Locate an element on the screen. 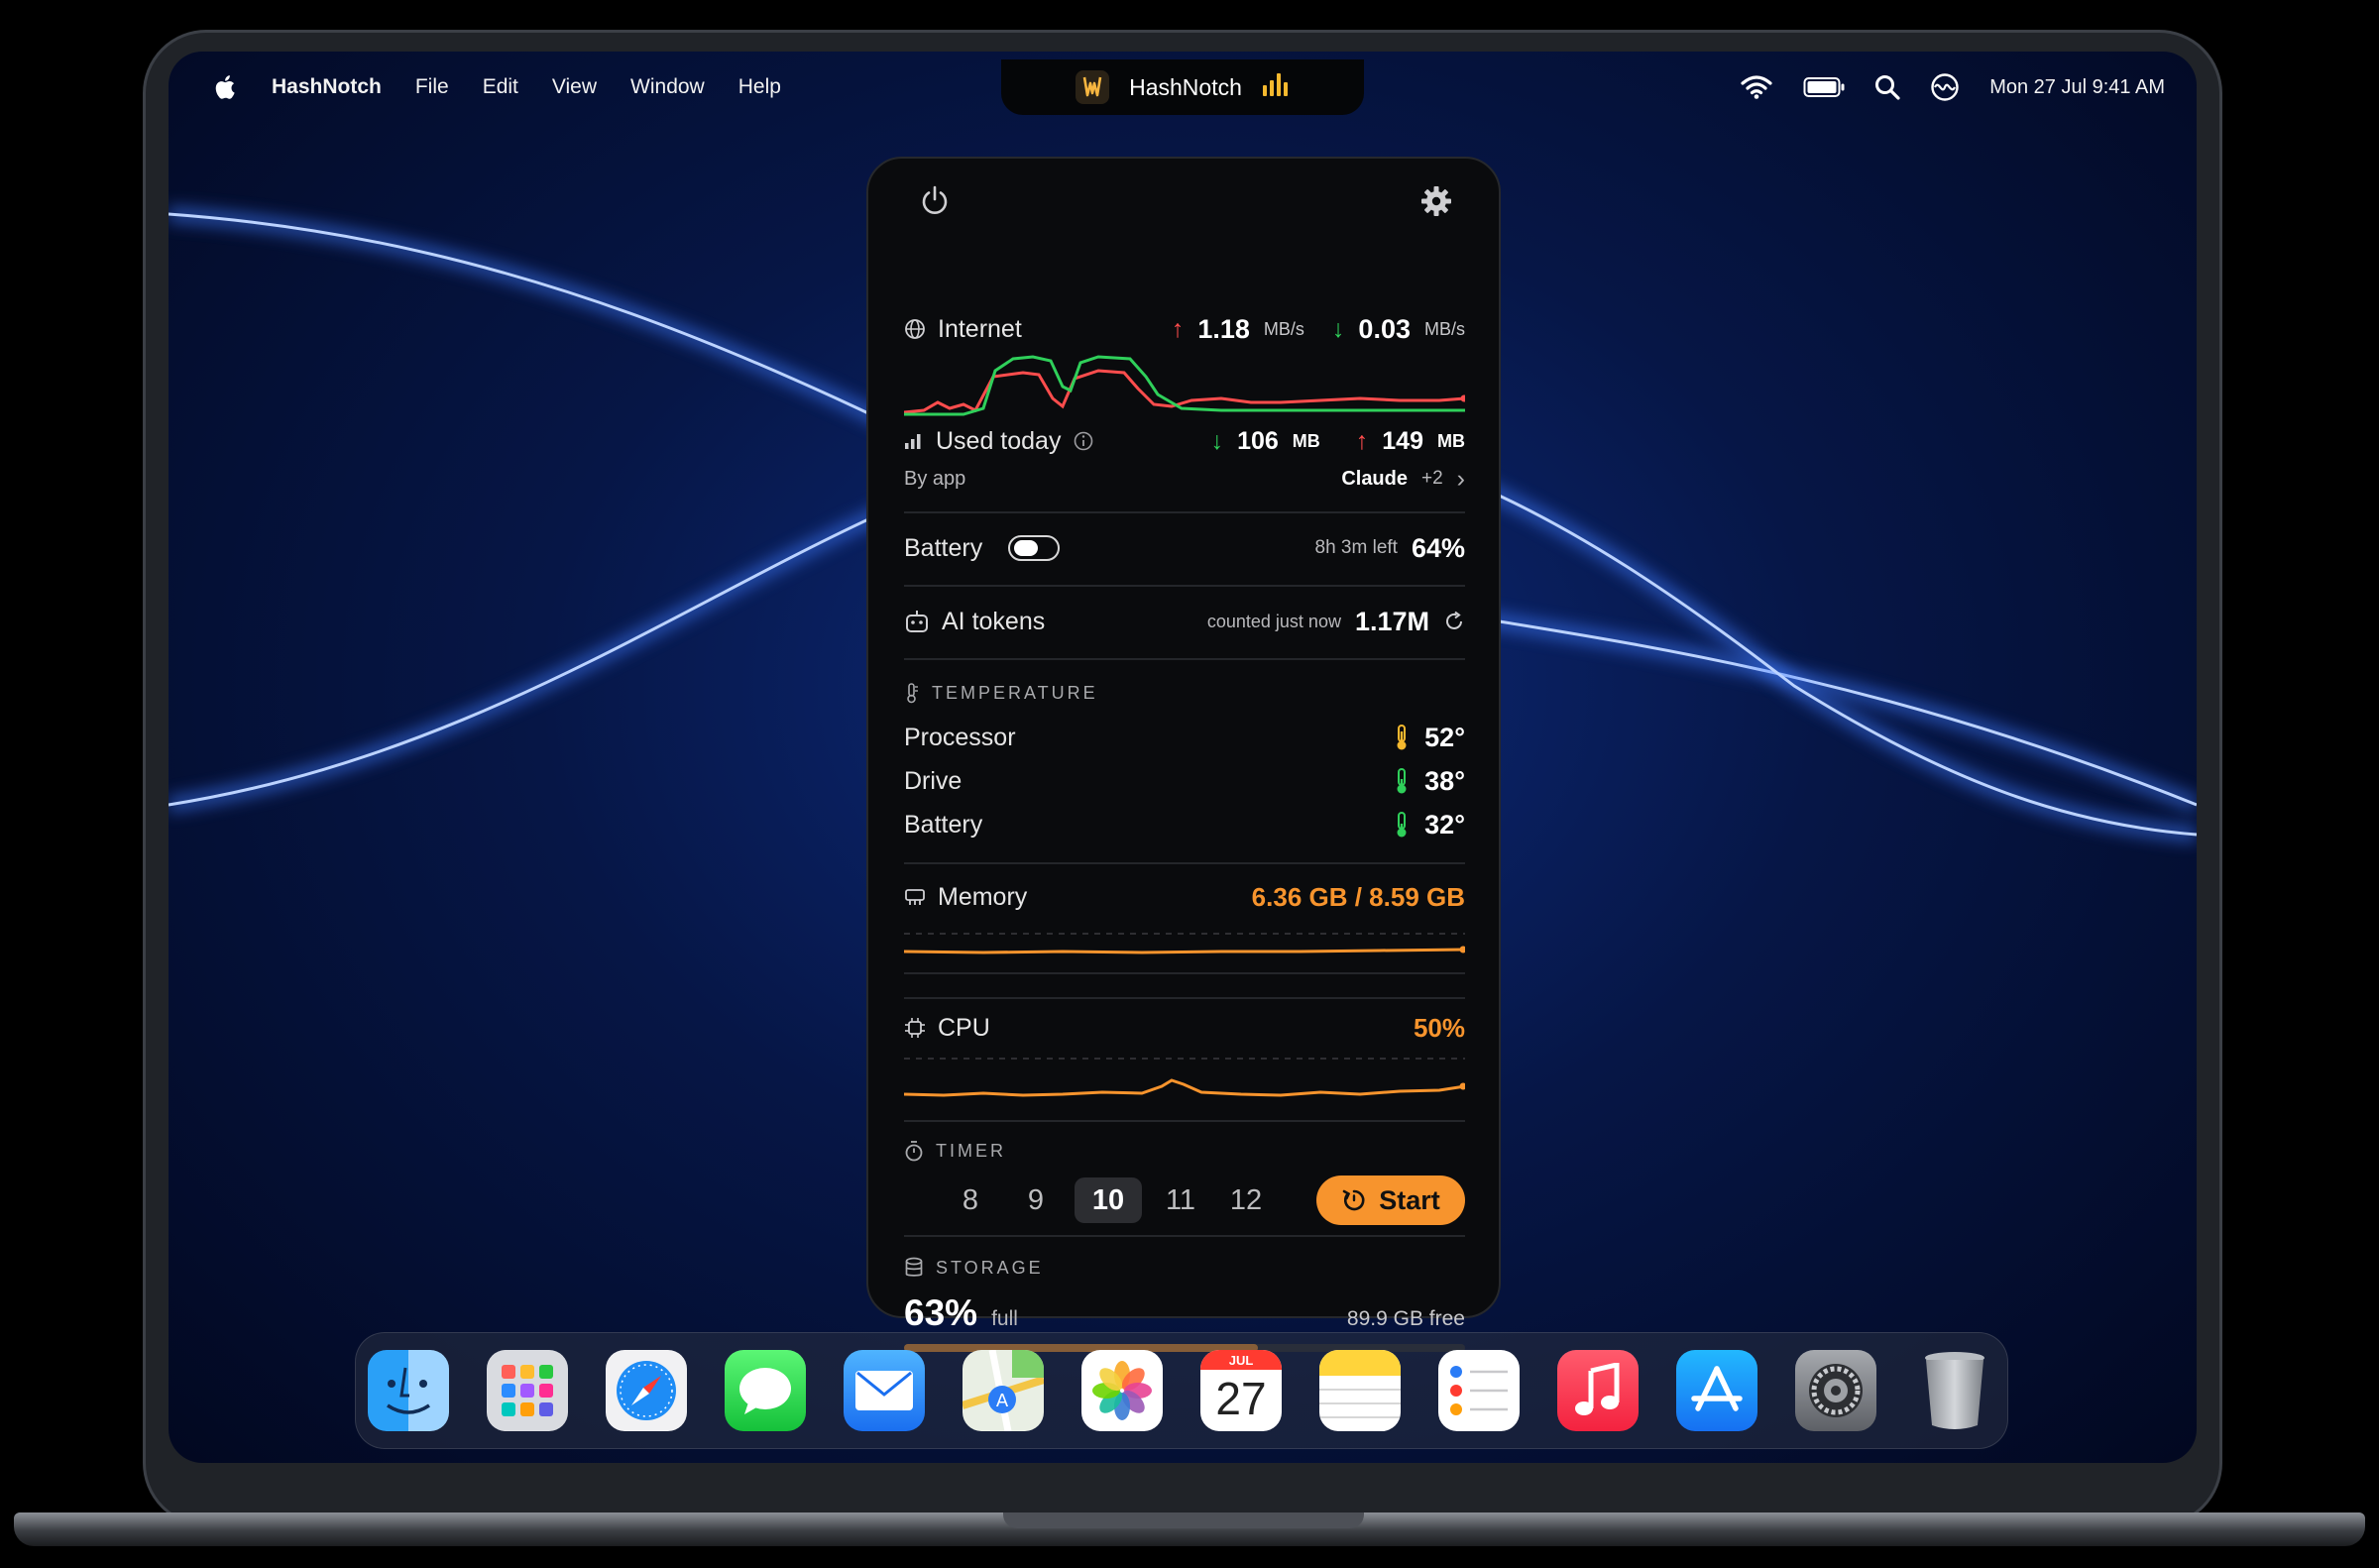  download-unit: MB/s is located at coordinates (1444, 328).